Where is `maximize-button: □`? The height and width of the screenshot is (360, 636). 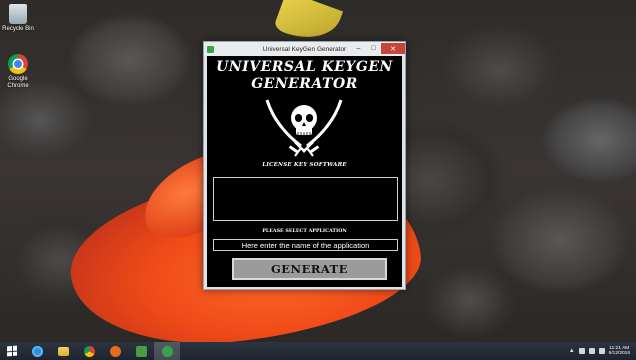 maximize-button: □ is located at coordinates (373, 48).